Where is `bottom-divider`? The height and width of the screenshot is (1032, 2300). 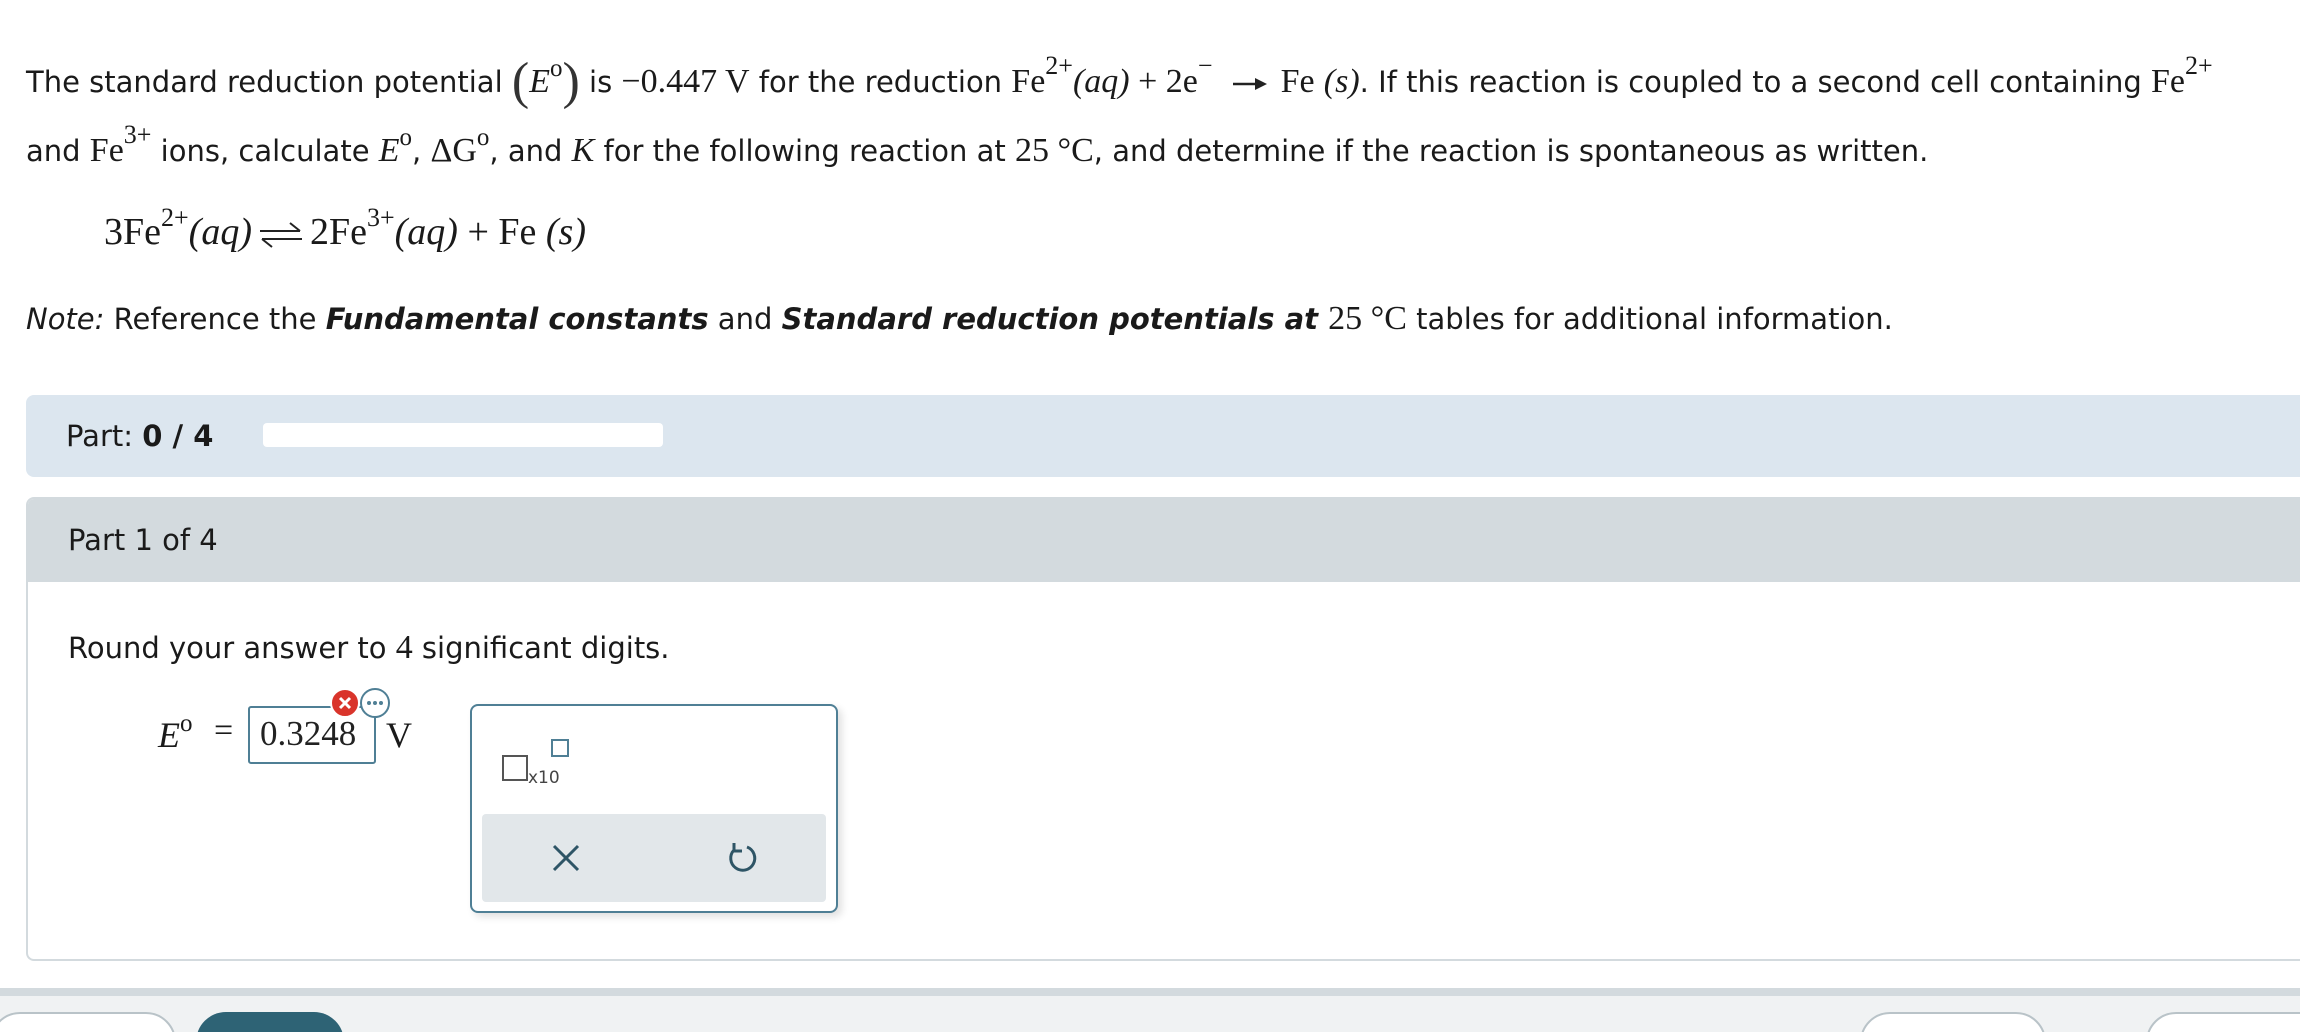 bottom-divider is located at coordinates (1150, 992).